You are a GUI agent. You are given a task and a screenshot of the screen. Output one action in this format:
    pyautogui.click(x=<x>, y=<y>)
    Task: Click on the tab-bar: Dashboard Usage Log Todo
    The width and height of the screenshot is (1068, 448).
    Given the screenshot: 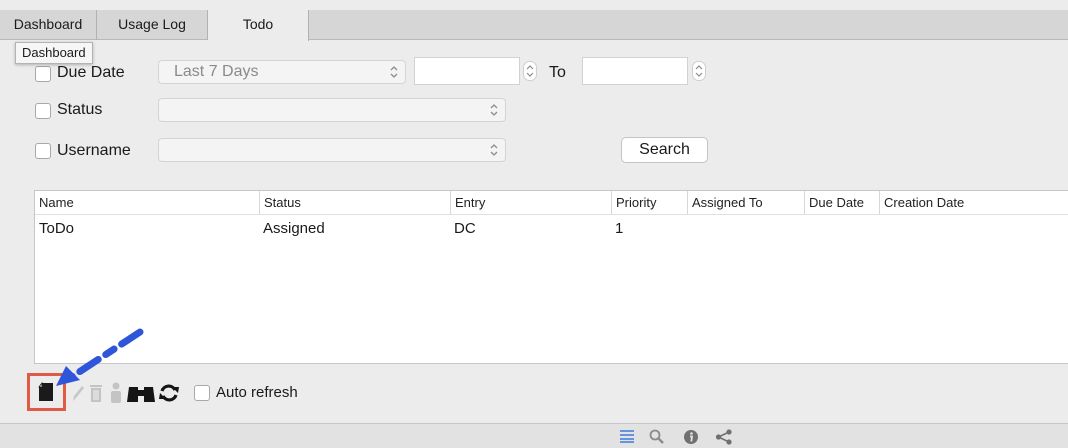 What is the action you would take?
    pyautogui.click(x=534, y=25)
    